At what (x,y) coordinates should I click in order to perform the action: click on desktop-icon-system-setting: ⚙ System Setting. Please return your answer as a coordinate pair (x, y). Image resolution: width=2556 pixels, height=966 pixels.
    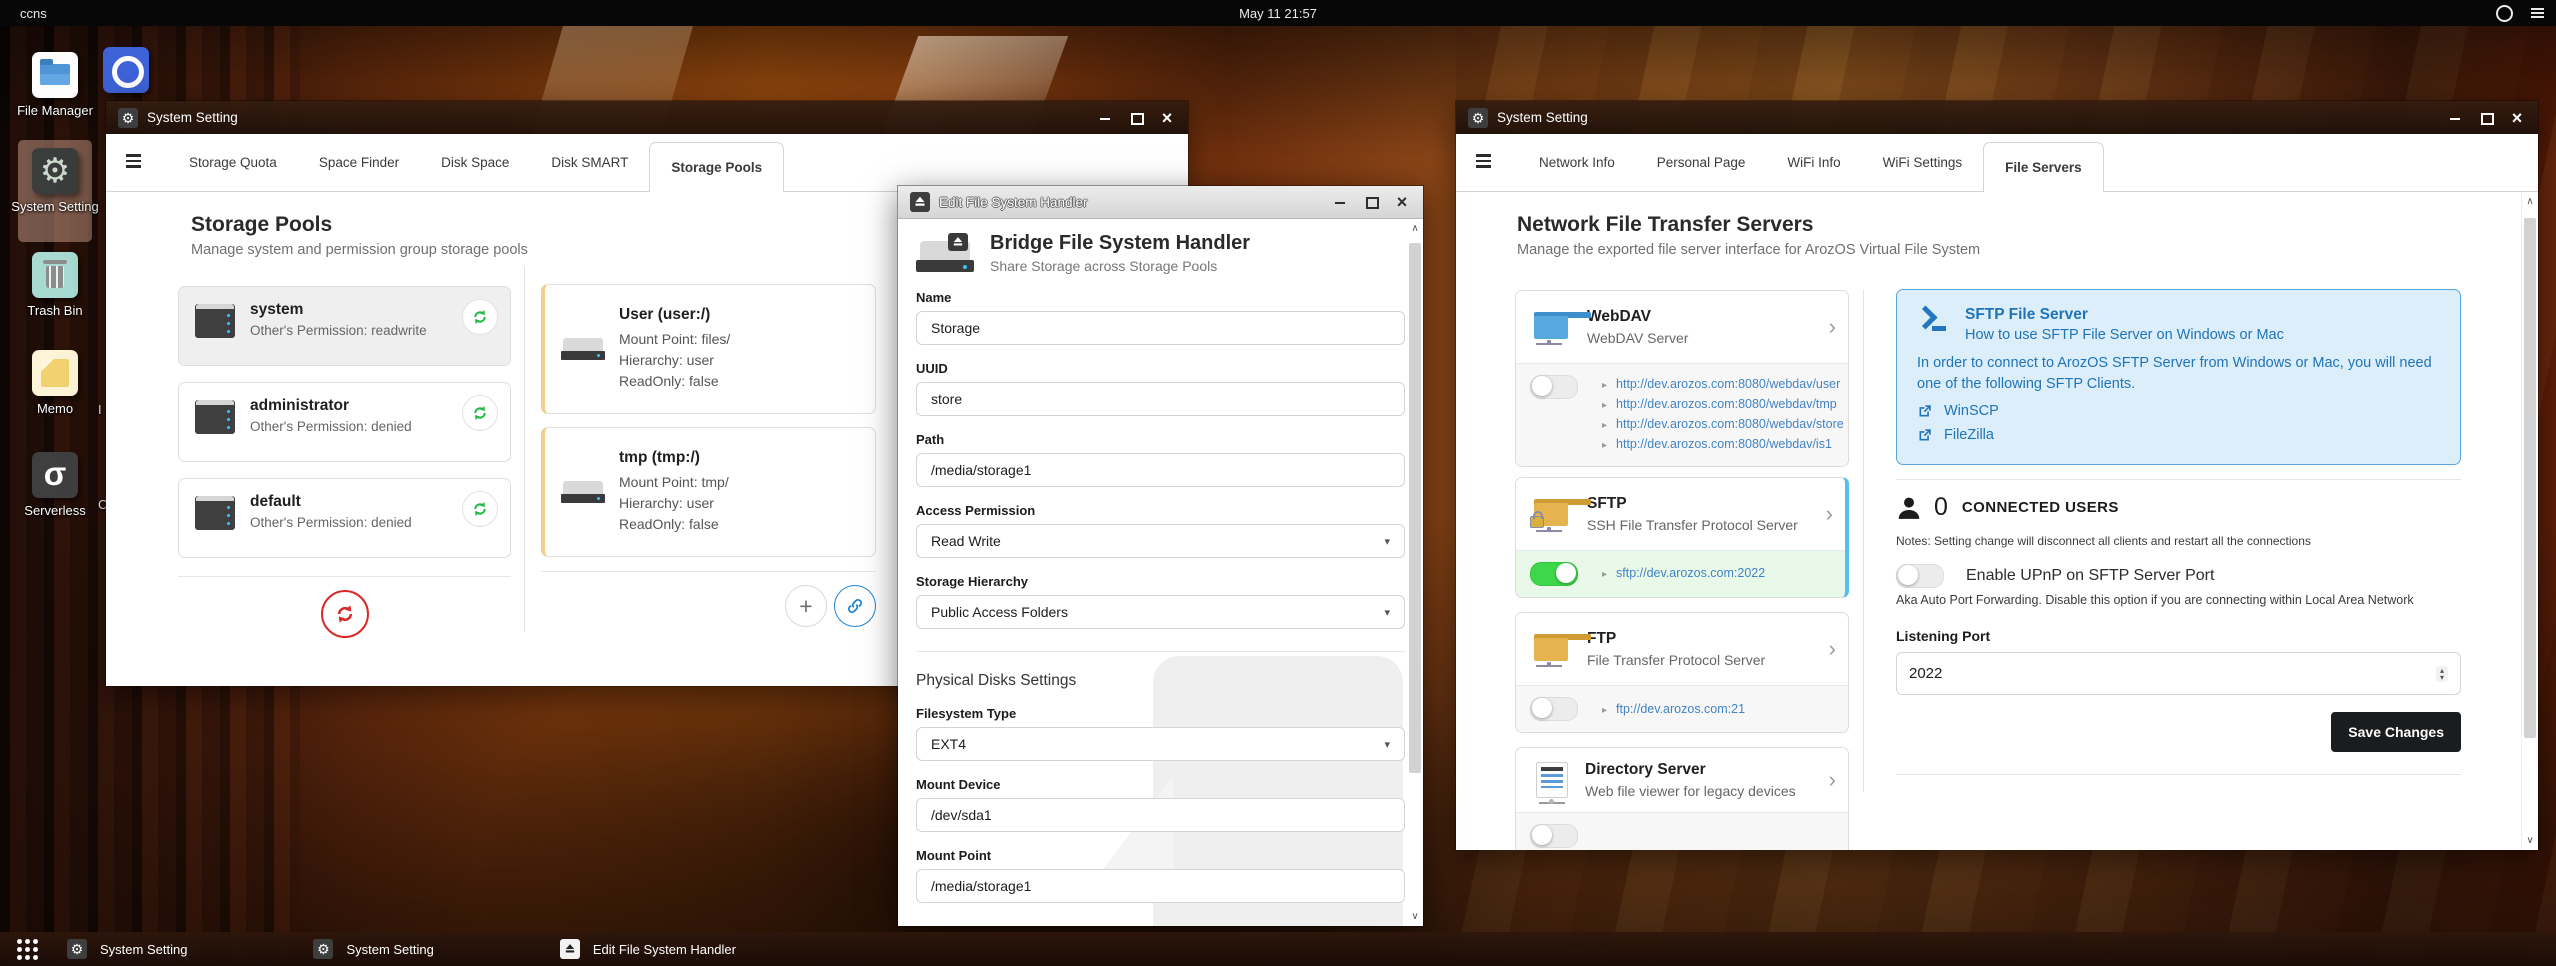
    Looking at the image, I should click on (55, 181).